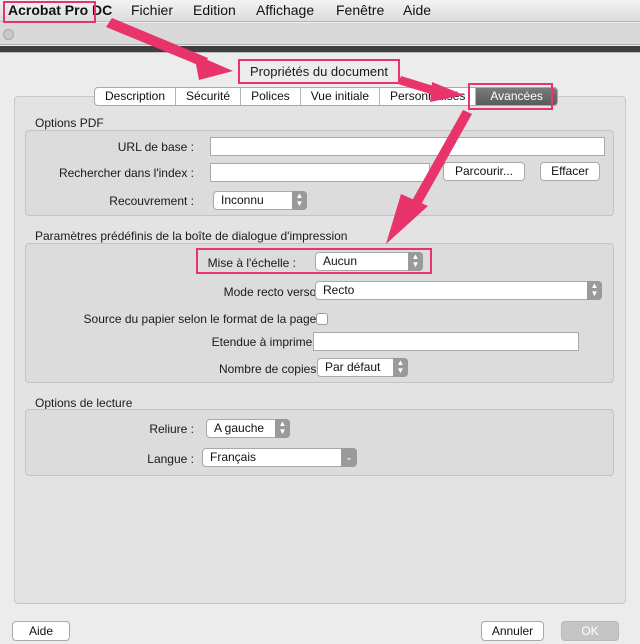 The width and height of the screenshot is (640, 644). What do you see at coordinates (314, 261) in the screenshot?
I see `scaling-highlight` at bounding box center [314, 261].